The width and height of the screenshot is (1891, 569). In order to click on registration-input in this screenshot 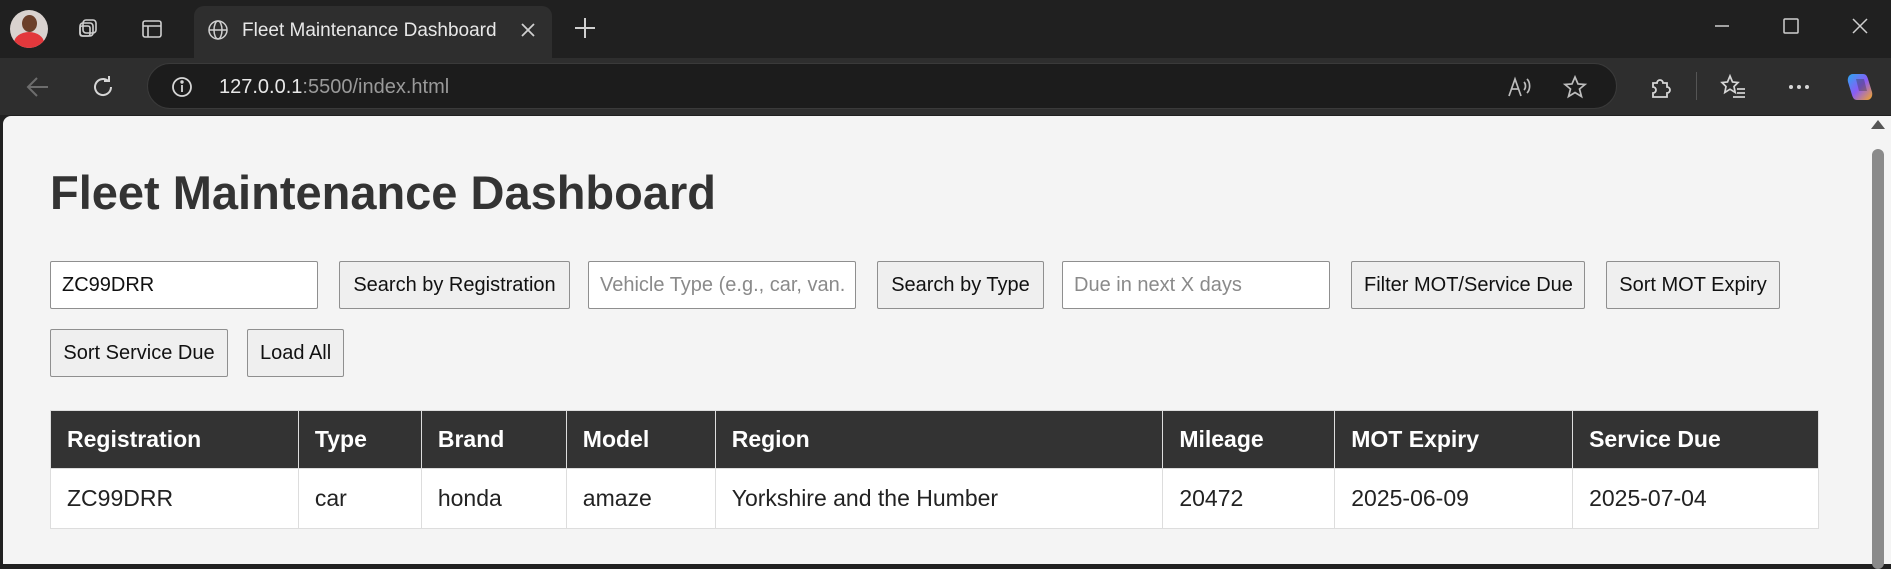, I will do `click(184, 285)`.